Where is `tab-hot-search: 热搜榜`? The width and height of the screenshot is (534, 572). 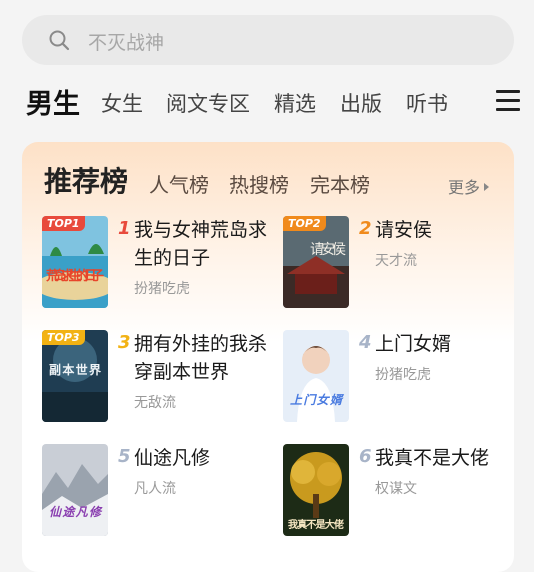 tab-hot-search: 热搜榜 is located at coordinates (259, 183).